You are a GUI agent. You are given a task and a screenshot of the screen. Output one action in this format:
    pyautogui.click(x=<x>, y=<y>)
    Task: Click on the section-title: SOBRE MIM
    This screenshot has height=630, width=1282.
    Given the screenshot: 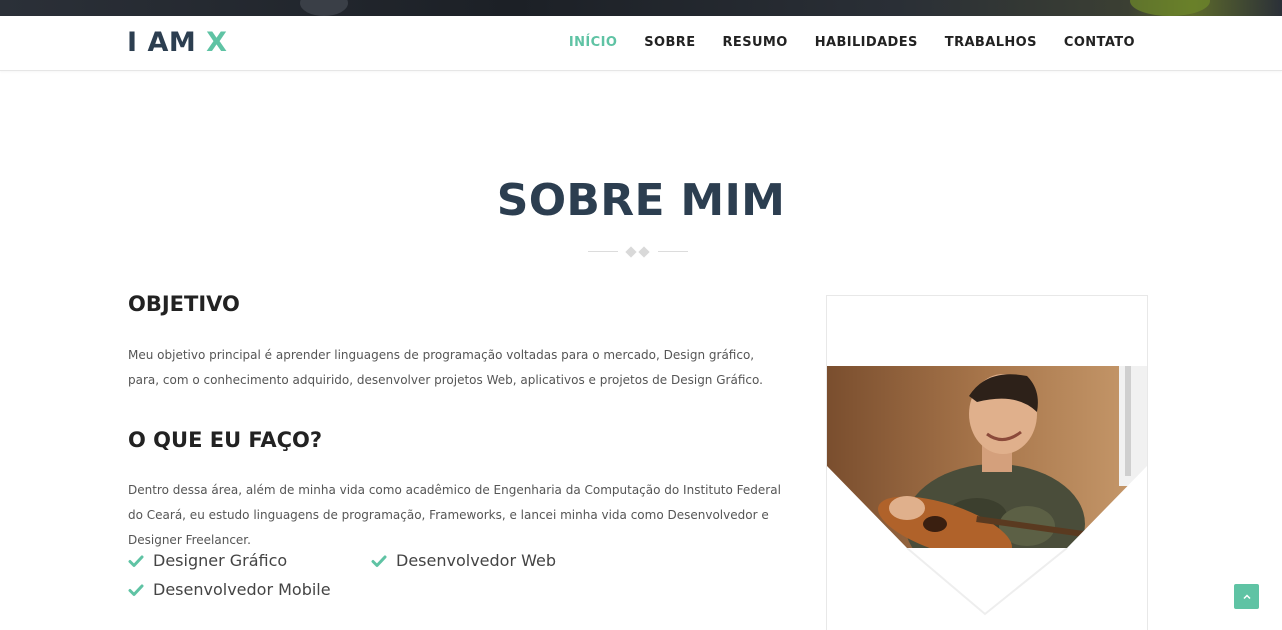 What is the action you would take?
    pyautogui.click(x=641, y=200)
    